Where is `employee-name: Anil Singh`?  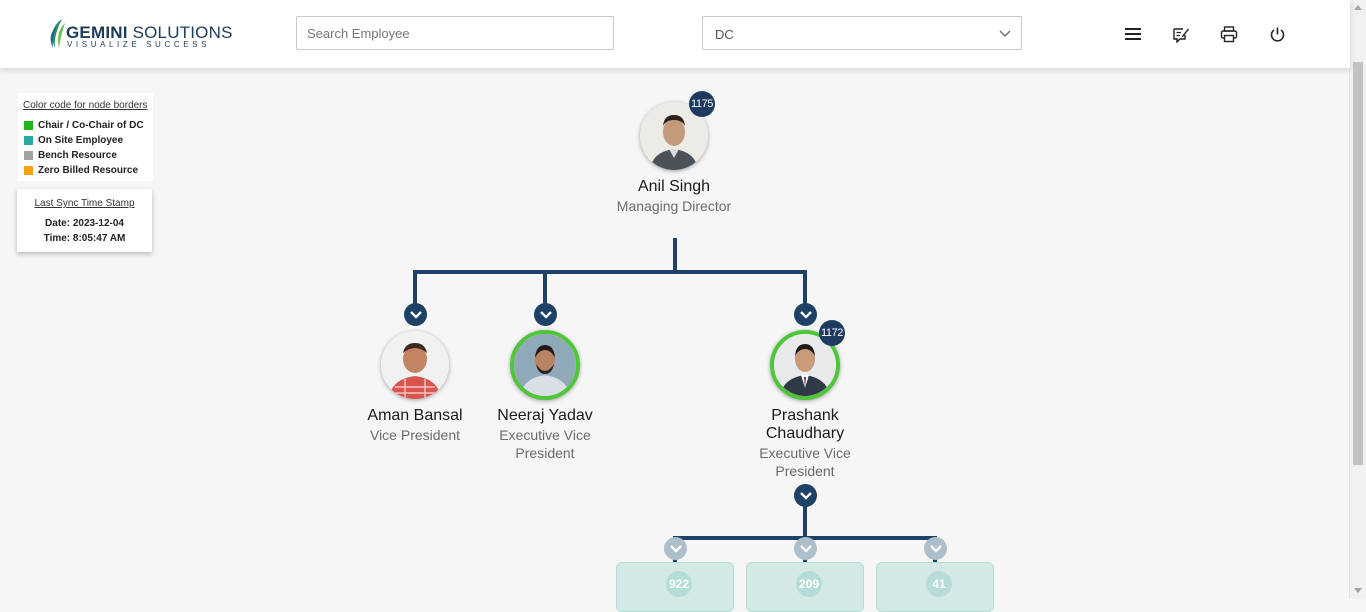
employee-name: Anil Singh is located at coordinates (674, 186).